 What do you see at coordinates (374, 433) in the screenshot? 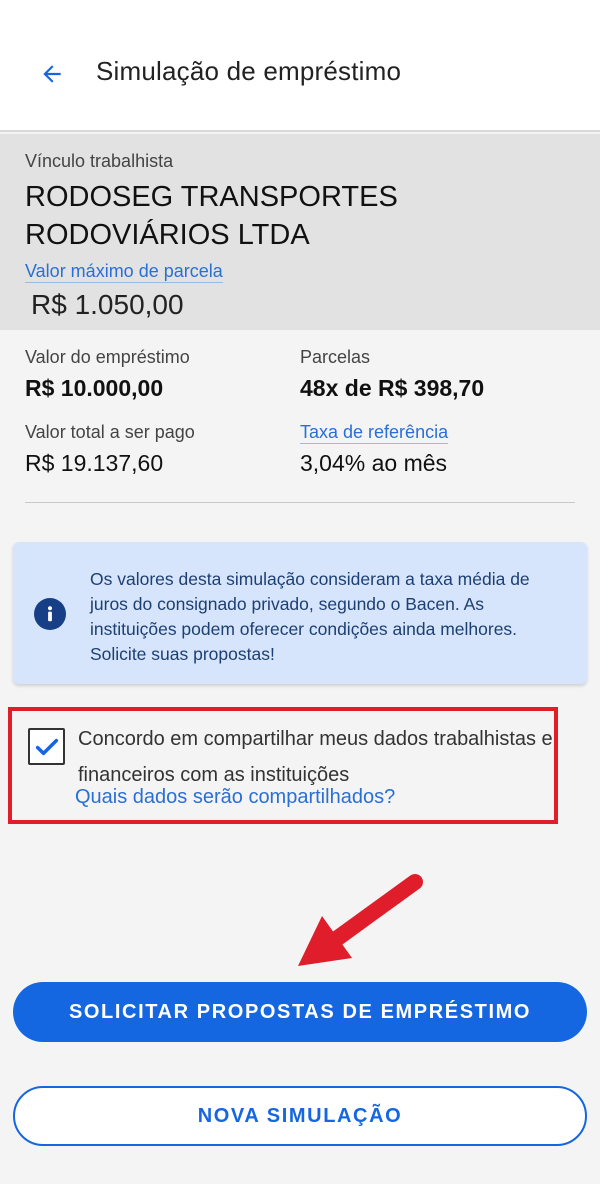
I see `reference-rate-link: Taxa de referência` at bounding box center [374, 433].